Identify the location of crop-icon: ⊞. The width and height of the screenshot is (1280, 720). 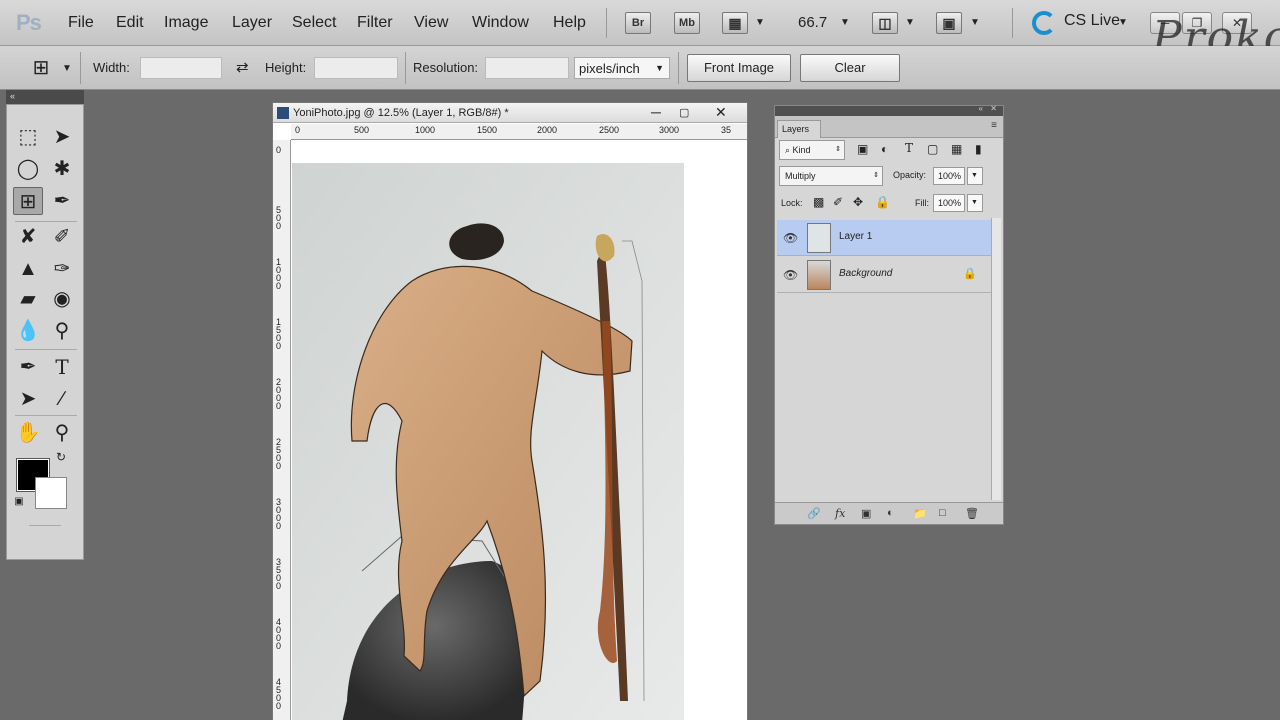
(28, 201).